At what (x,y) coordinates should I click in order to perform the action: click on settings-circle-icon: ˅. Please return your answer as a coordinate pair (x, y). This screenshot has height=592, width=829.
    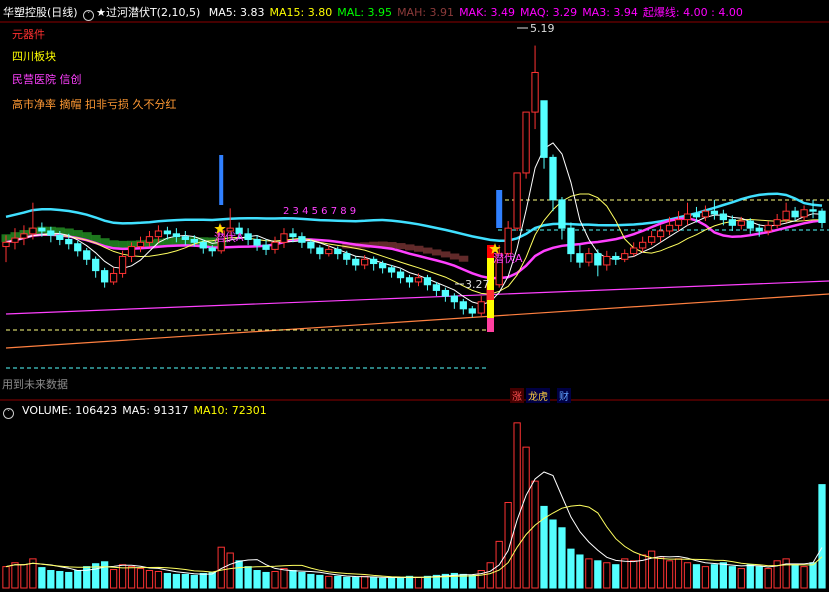
    Looking at the image, I should click on (89, 15).